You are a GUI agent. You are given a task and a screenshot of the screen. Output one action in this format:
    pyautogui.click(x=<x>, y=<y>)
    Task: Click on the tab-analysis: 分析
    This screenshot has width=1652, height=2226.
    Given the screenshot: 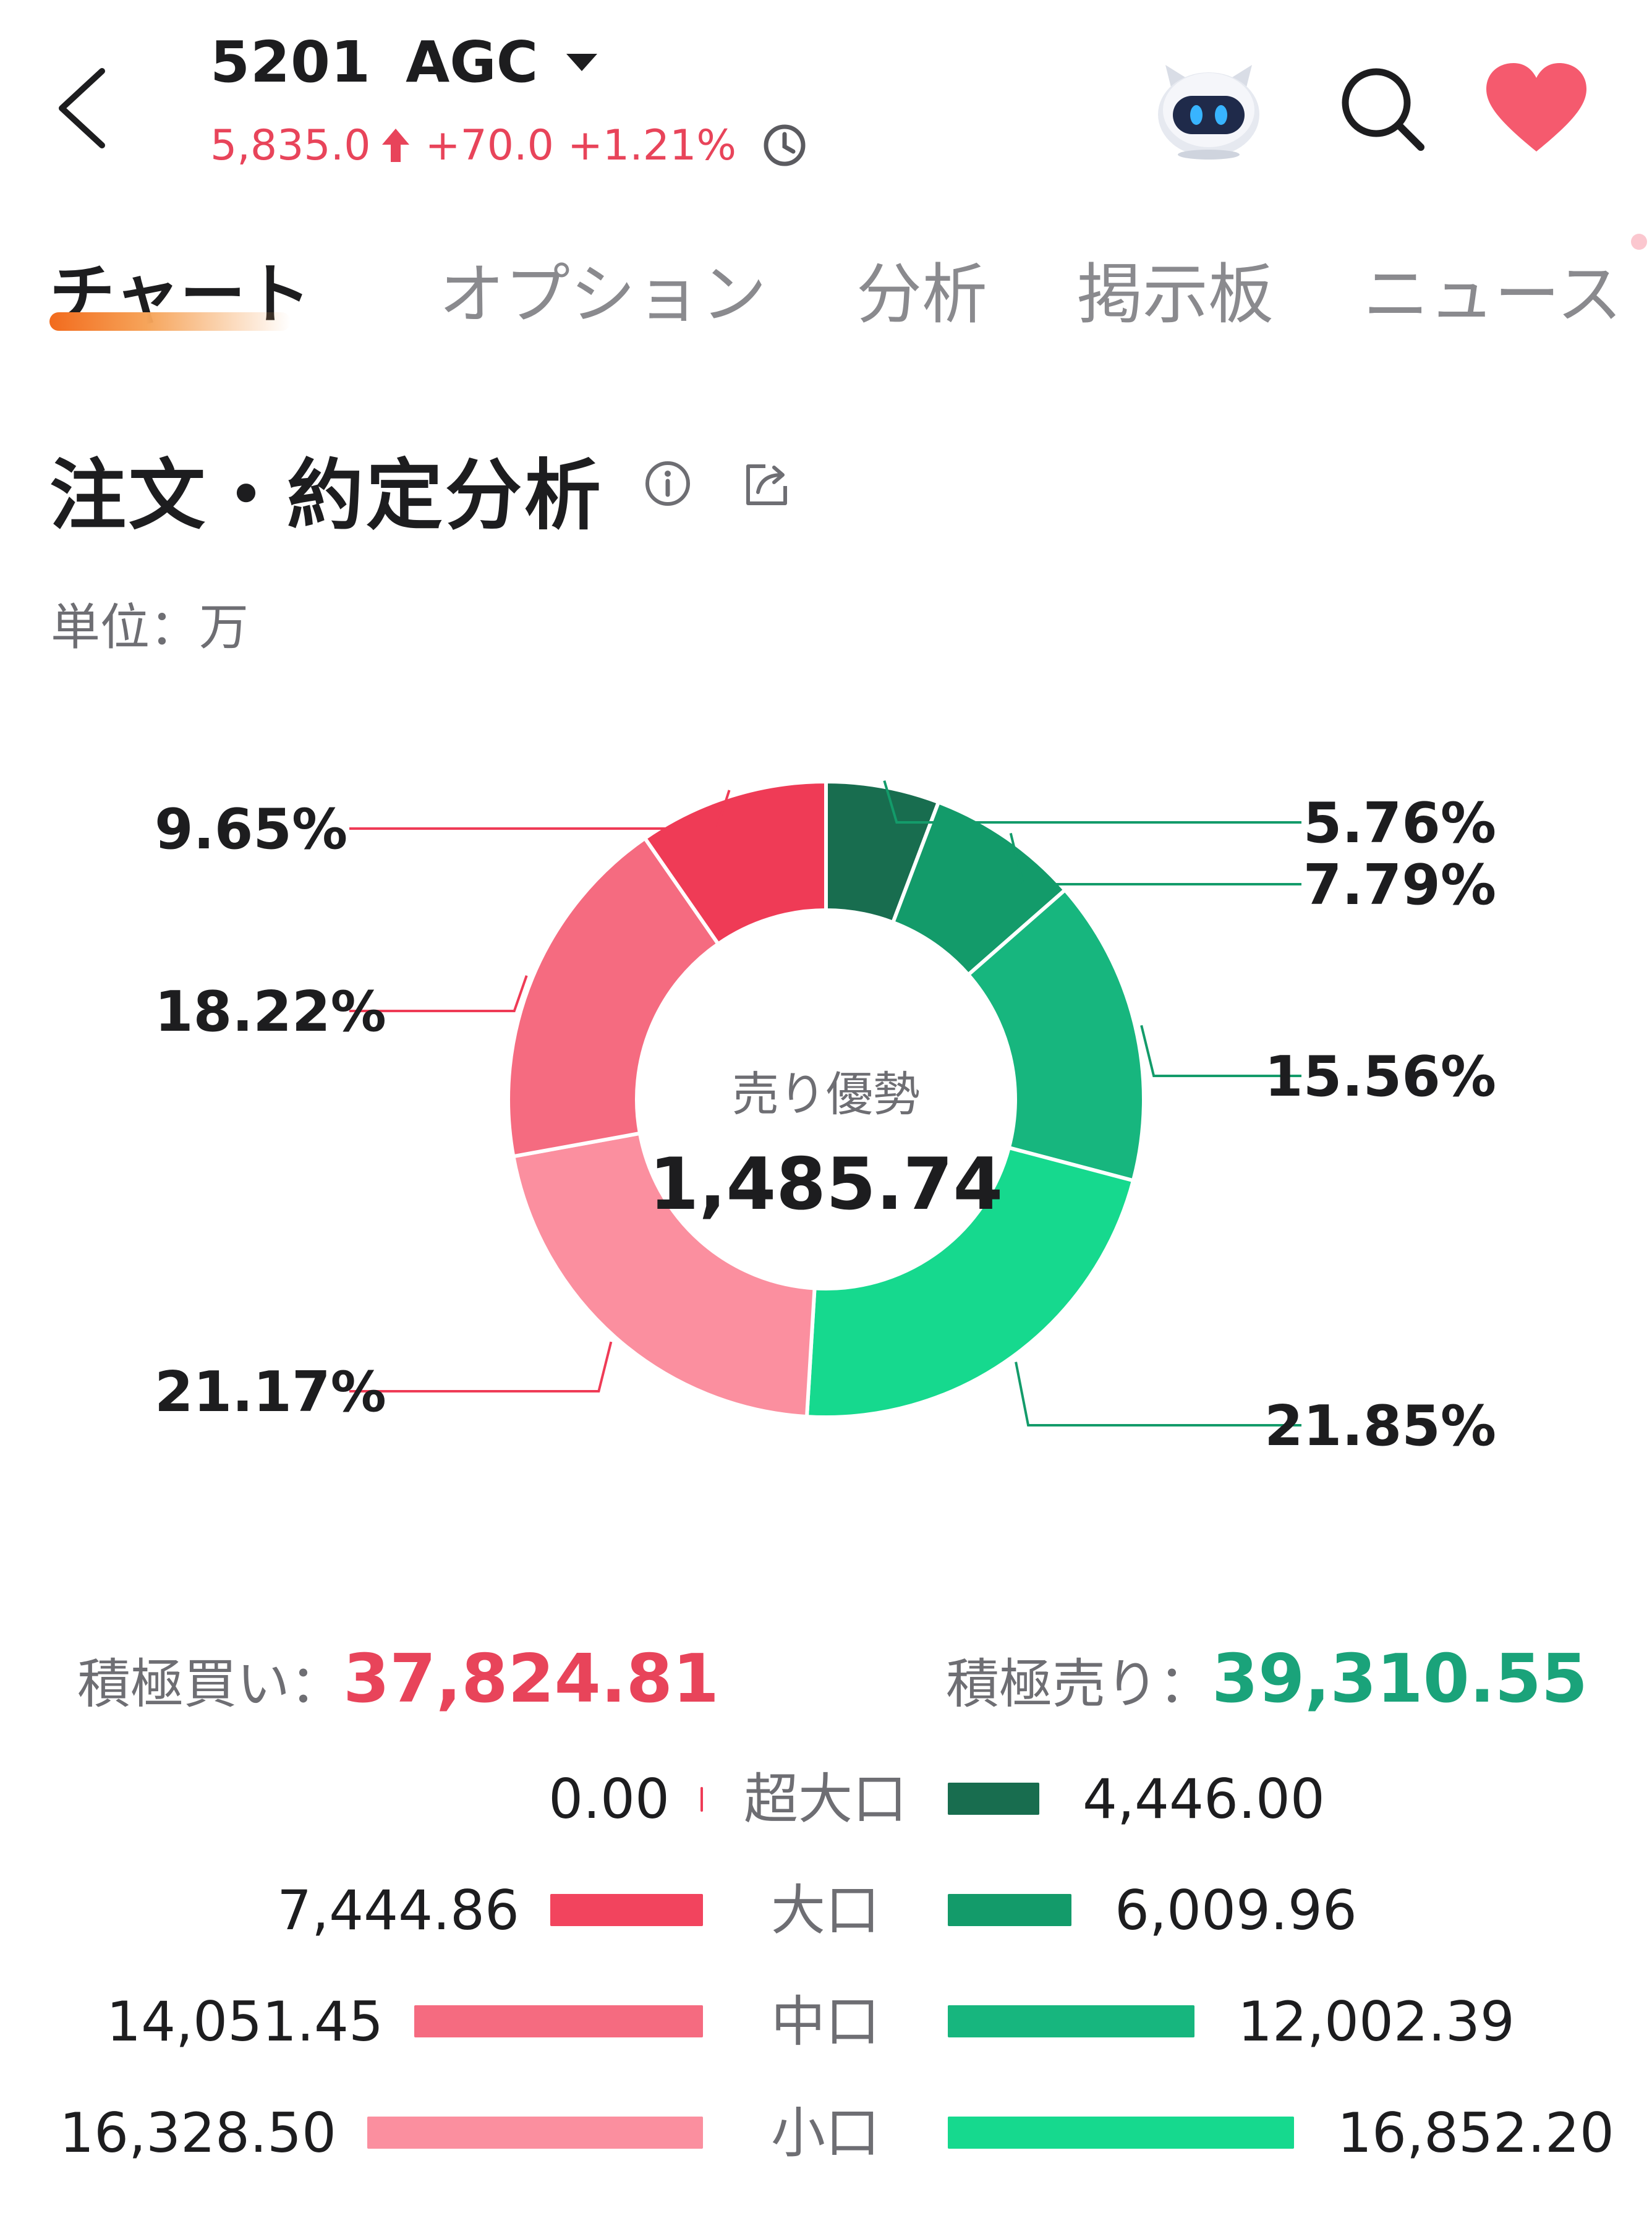 What is the action you would take?
    pyautogui.click(x=921, y=288)
    